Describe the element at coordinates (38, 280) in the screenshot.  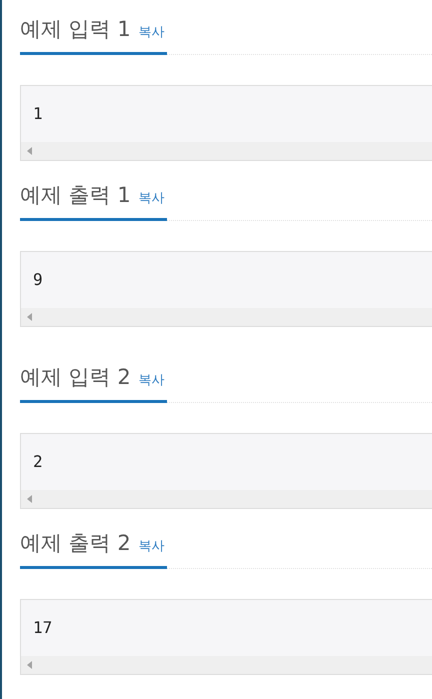
I see `sample-text: 9` at that location.